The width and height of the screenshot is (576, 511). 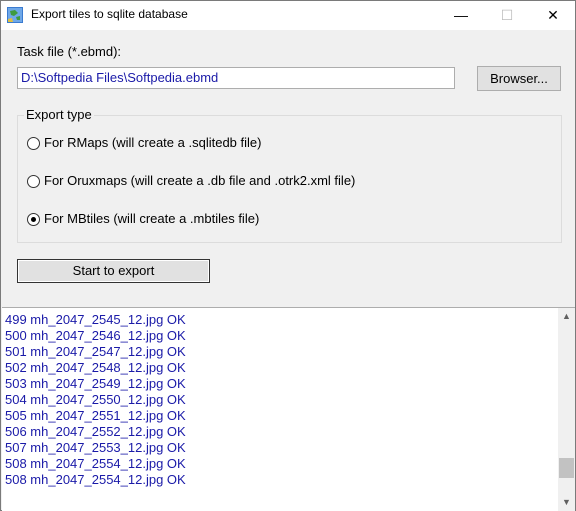 I want to click on task-file-input: D:\Softpedia Files\Softpedia.ebmd, so click(x=236, y=78).